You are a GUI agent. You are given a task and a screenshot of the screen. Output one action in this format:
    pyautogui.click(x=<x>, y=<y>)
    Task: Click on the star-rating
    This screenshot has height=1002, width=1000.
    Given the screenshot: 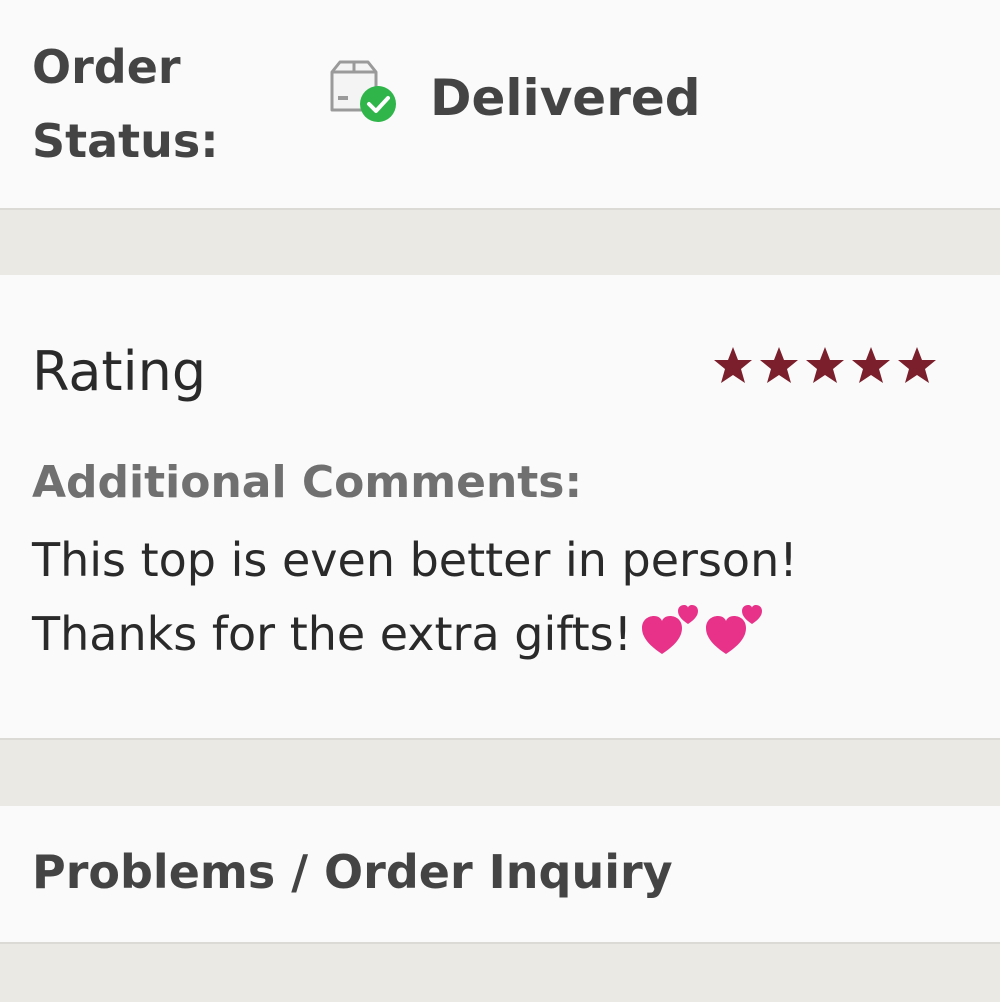 What is the action you would take?
    pyautogui.click(x=825, y=365)
    